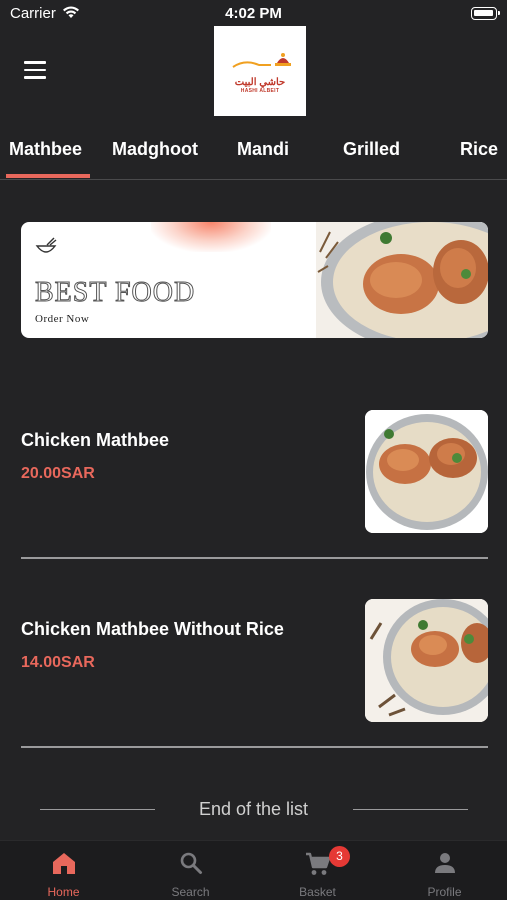  Describe the element at coordinates (254, 471) in the screenshot. I see `menu-item: Chicken Mathbee 20.00SAR` at that location.